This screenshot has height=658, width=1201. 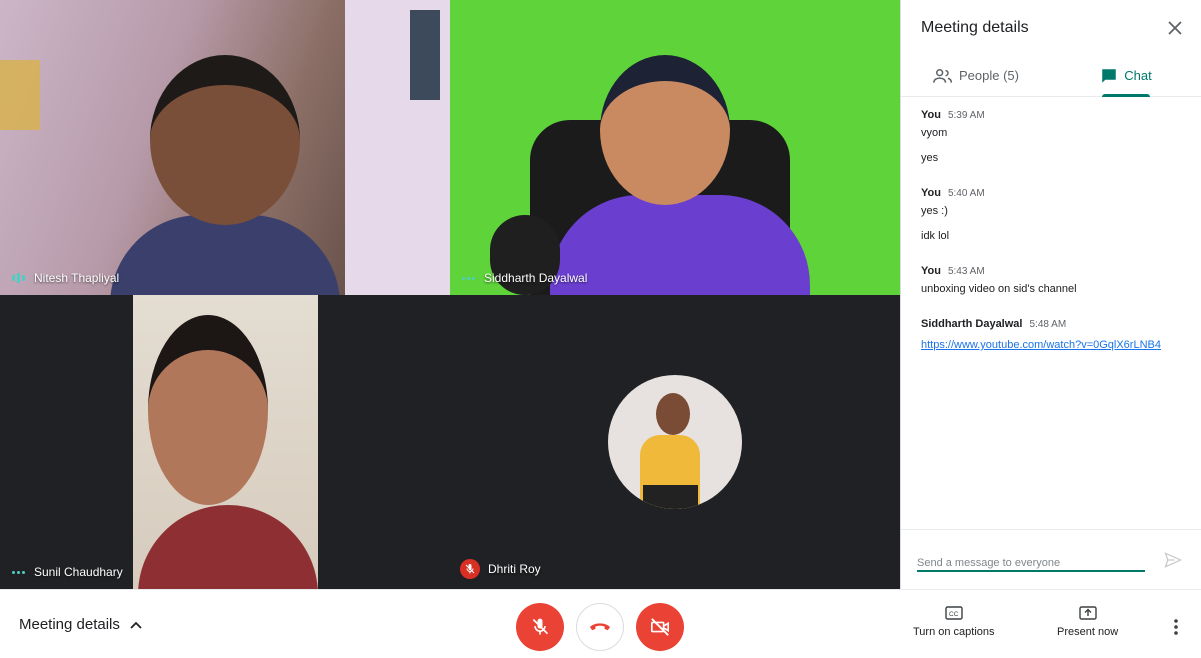 I want to click on mic-toggle-button, so click(x=540, y=627).